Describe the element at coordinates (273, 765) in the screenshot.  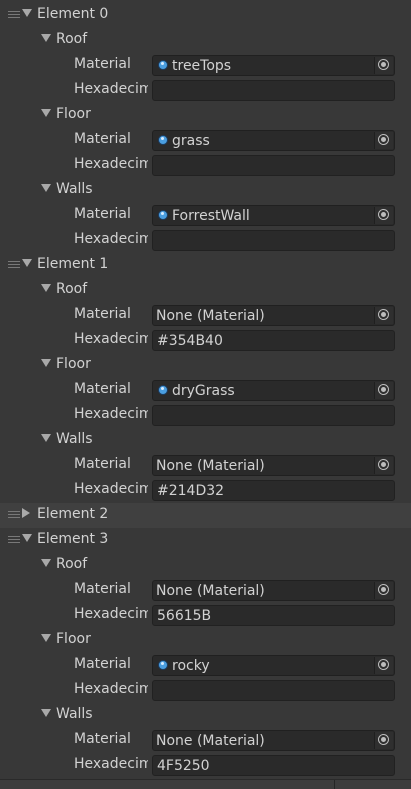
I see `hexadecimal-input: 4F5250` at that location.